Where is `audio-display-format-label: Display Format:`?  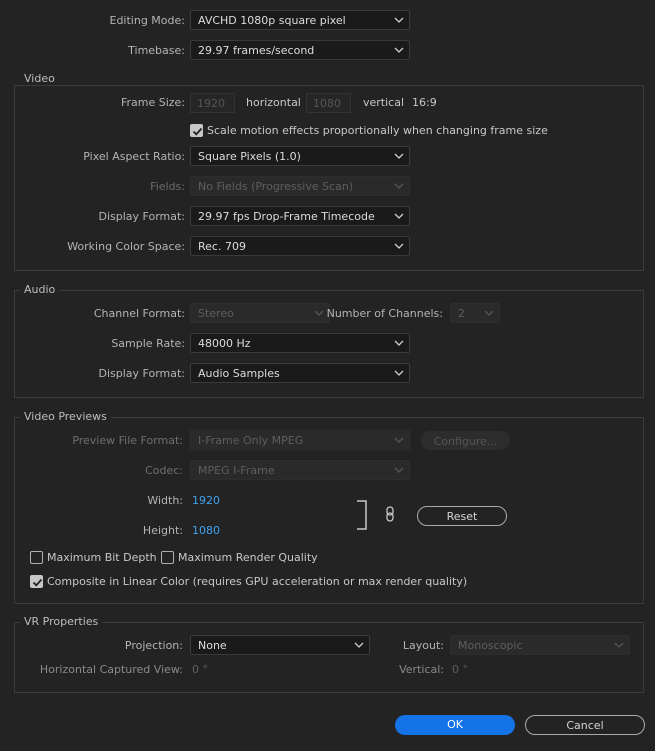 audio-display-format-label: Display Format: is located at coordinates (141, 373).